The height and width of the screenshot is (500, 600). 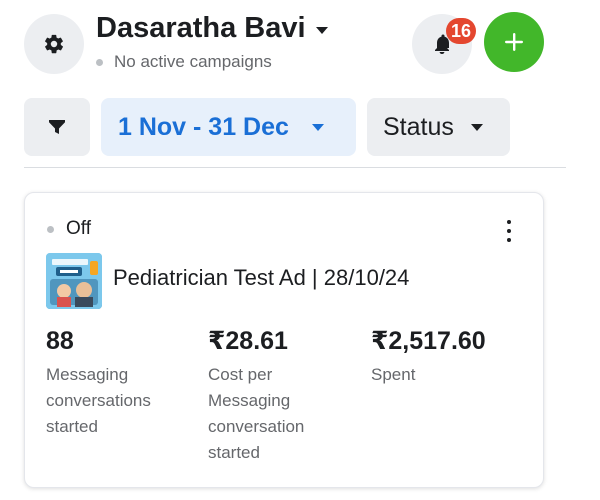 I want to click on account-name: Dasaratha Bavi, so click(x=201, y=28).